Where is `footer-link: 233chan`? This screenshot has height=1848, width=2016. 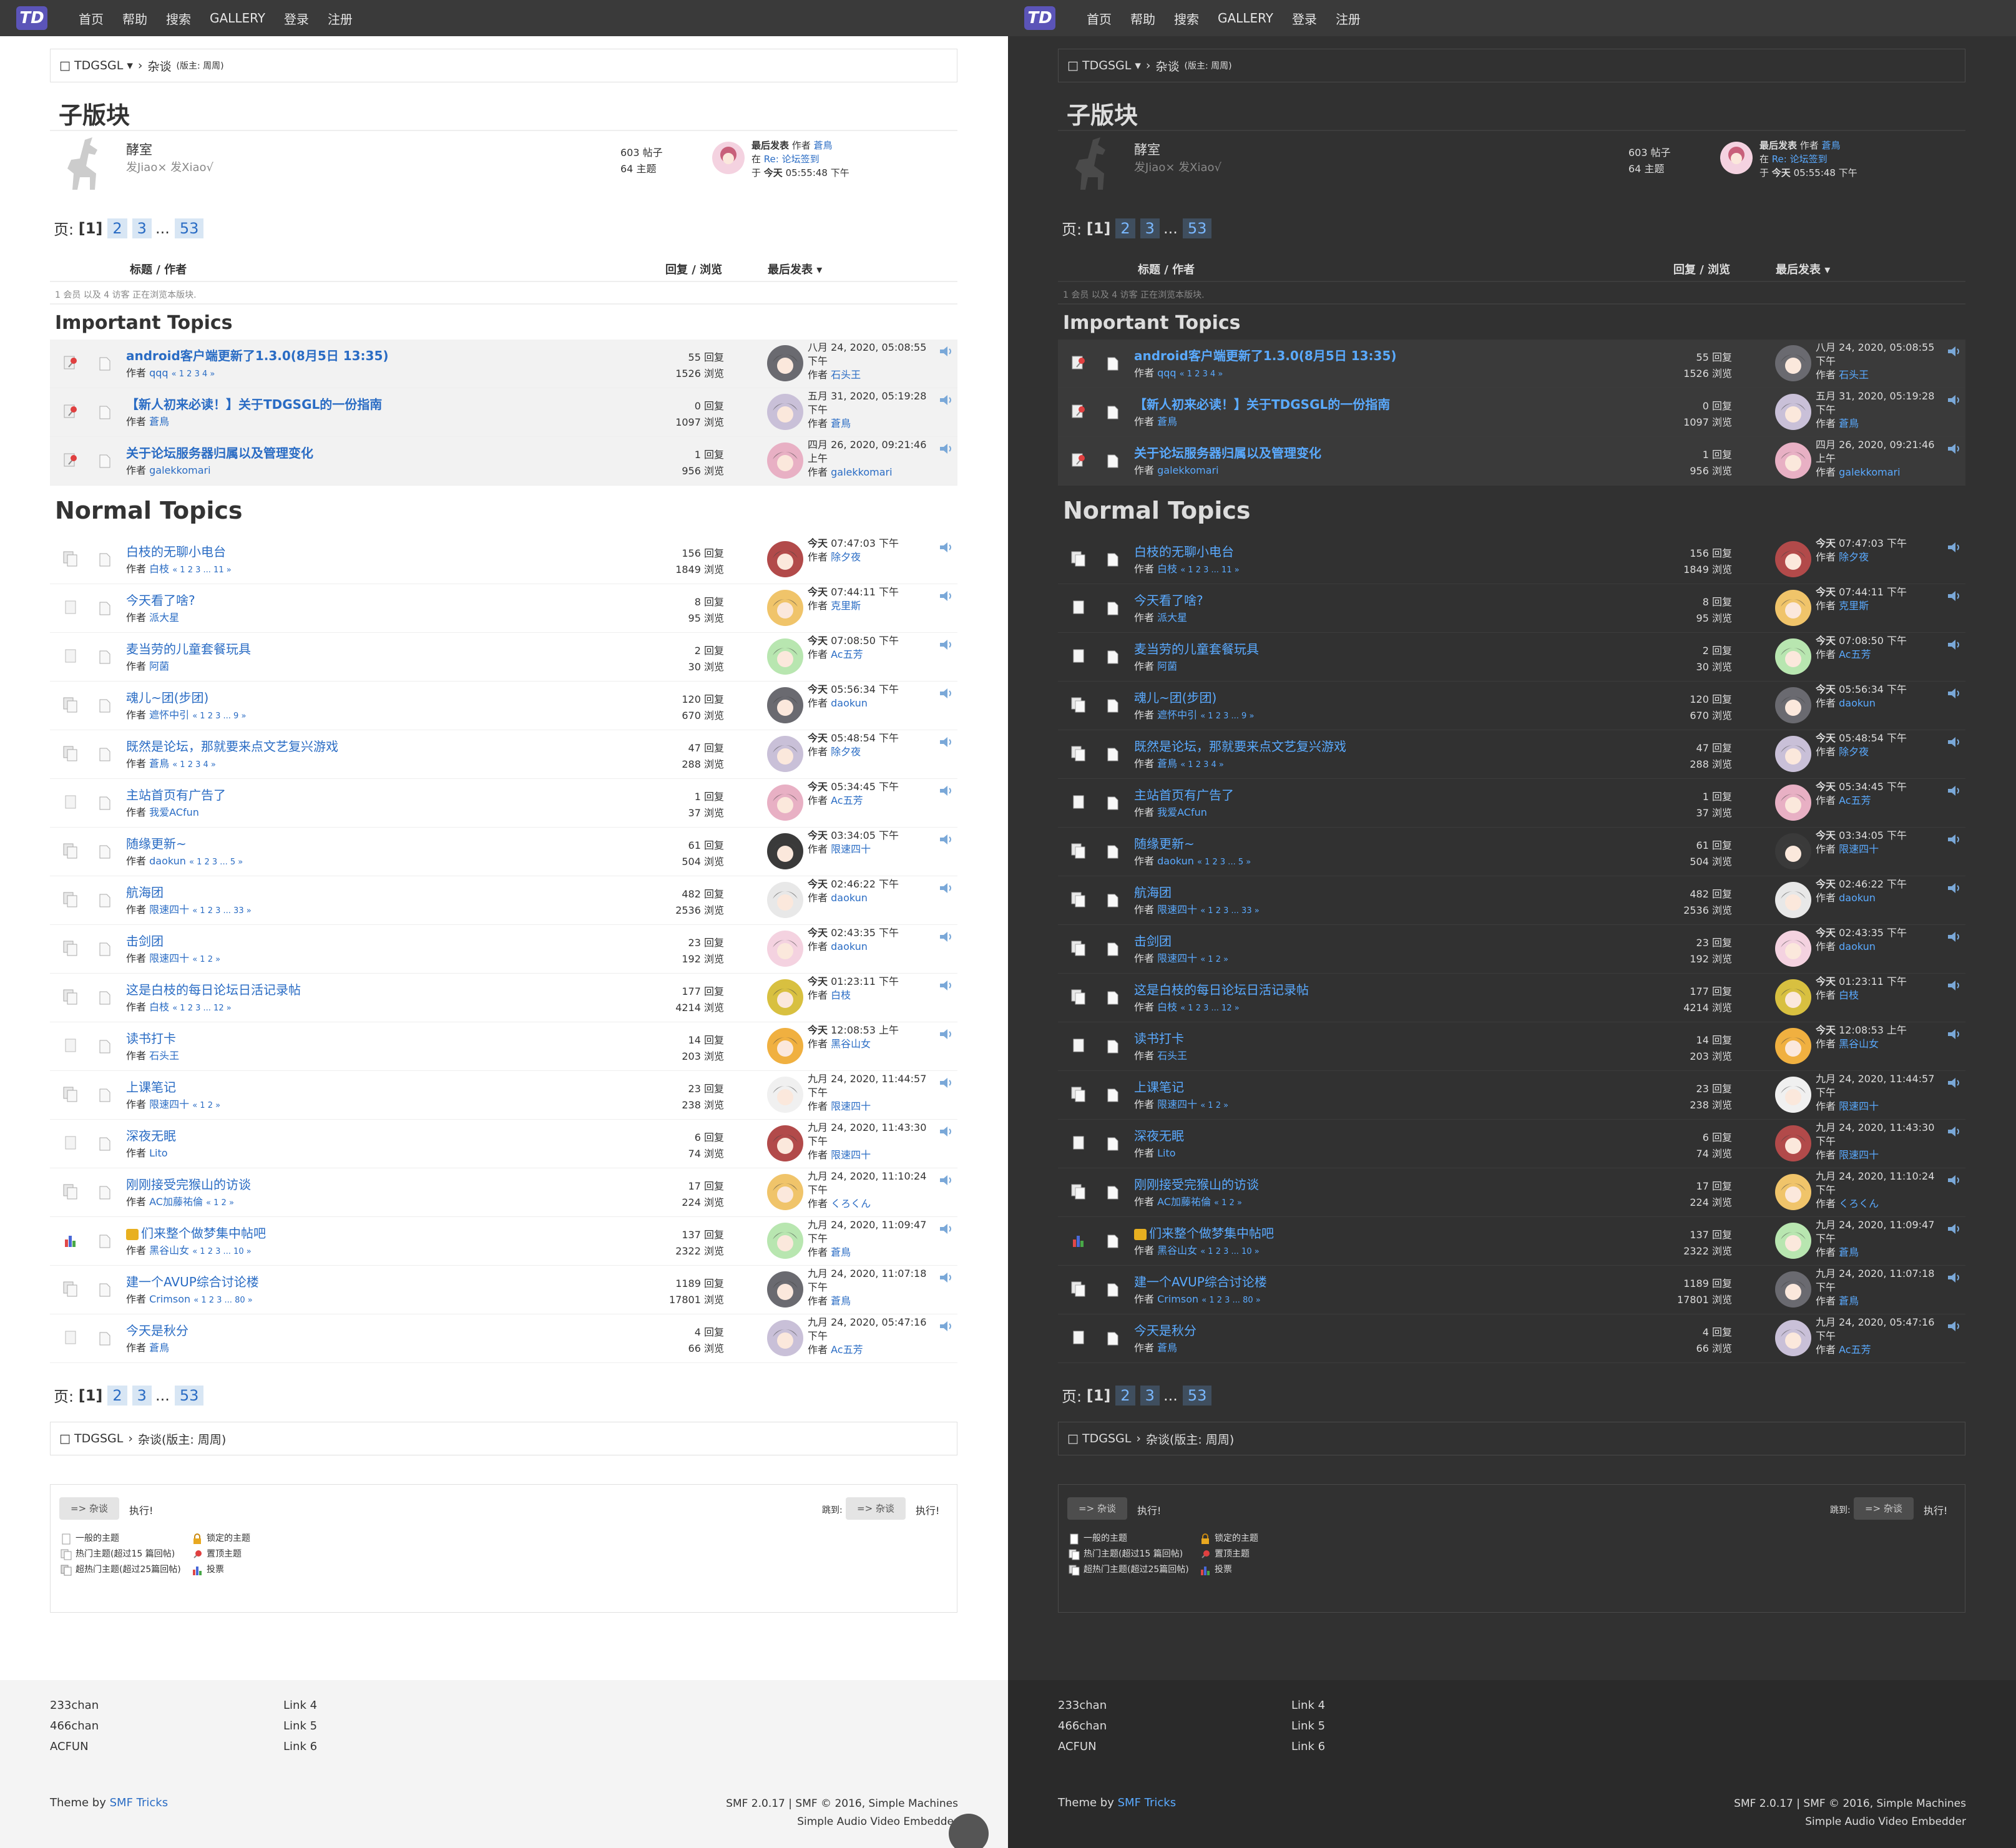 footer-link: 233chan is located at coordinates (1082, 1705).